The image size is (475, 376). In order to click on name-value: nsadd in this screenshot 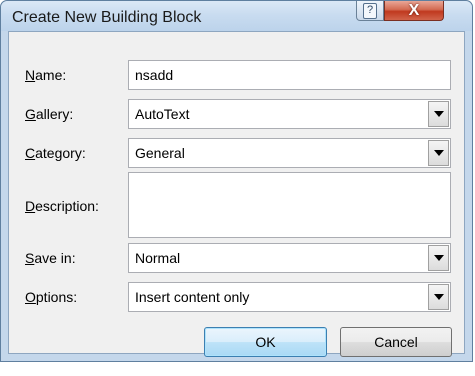, I will do `click(154, 75)`.